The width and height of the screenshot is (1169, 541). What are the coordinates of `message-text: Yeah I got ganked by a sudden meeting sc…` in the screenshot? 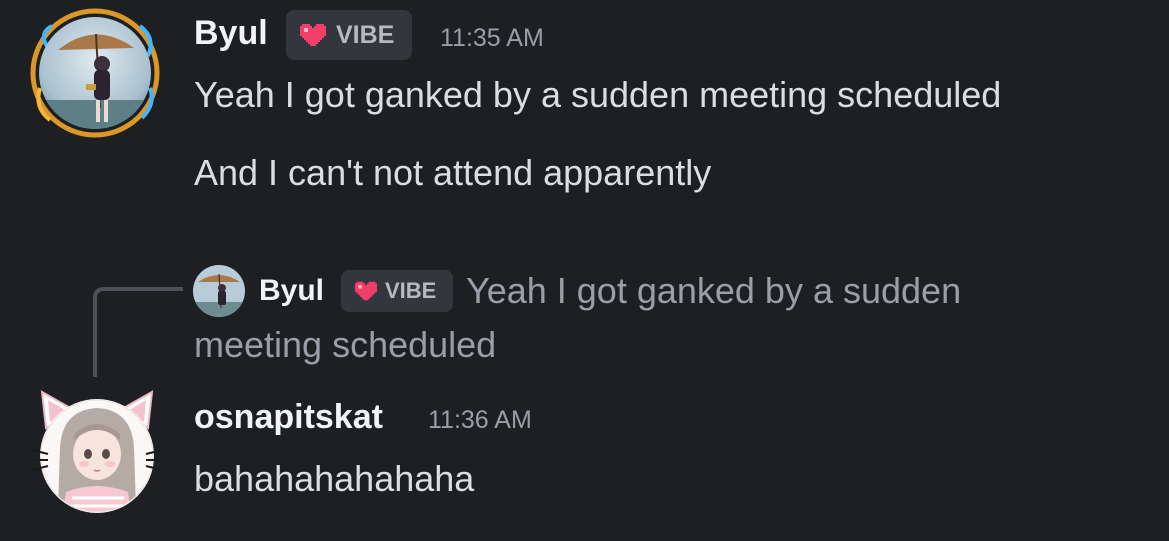 It's located at (598, 94).